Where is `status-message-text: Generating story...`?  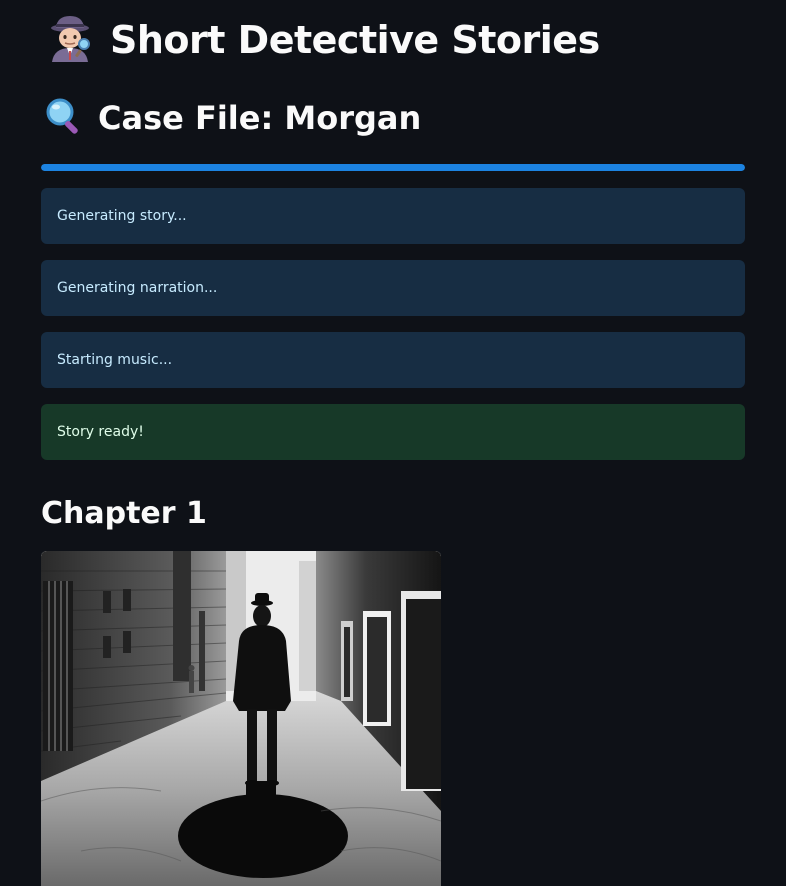
status-message-text: Generating story... is located at coordinates (122, 216).